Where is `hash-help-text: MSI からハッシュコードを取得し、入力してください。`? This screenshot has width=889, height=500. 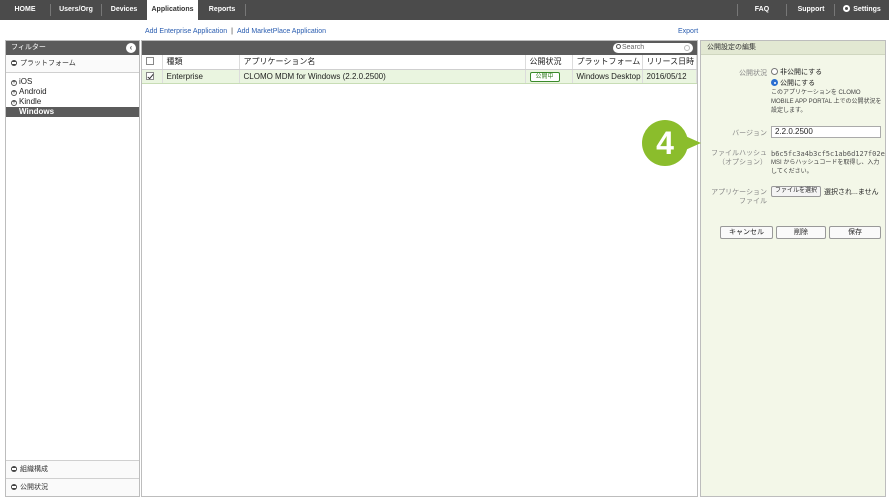
hash-help-text: MSI からハッシュコードを取得し、入力してください。 is located at coordinates (825, 167).